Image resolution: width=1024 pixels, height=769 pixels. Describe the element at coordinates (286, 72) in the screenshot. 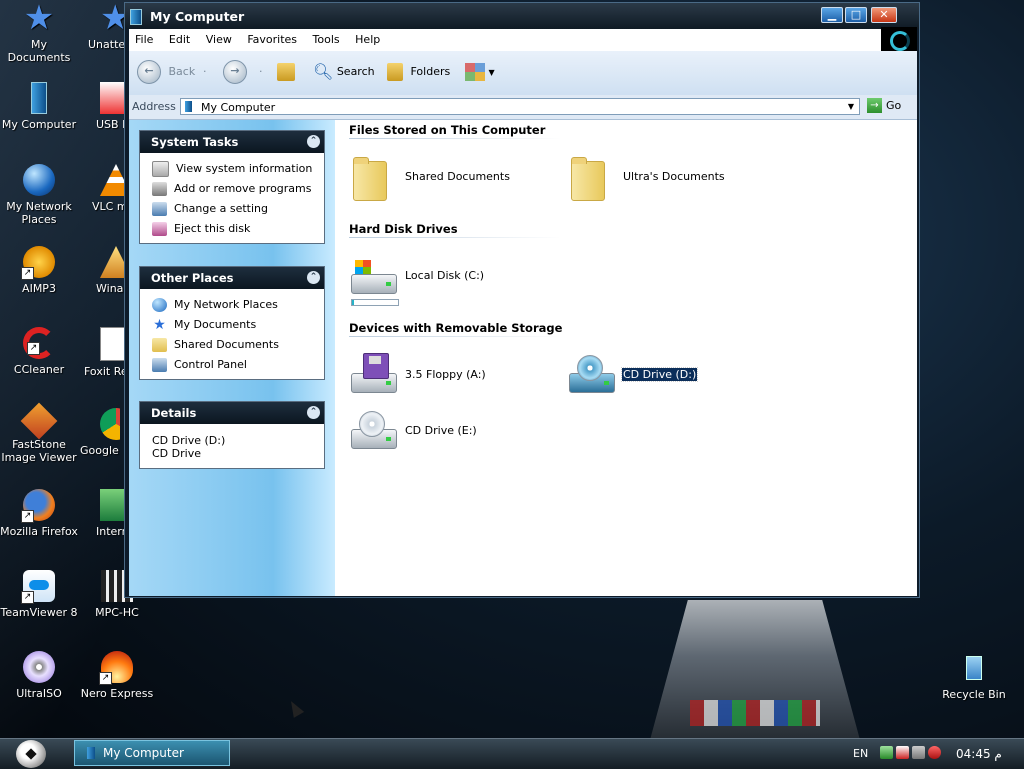

I see `up-folder-button` at that location.